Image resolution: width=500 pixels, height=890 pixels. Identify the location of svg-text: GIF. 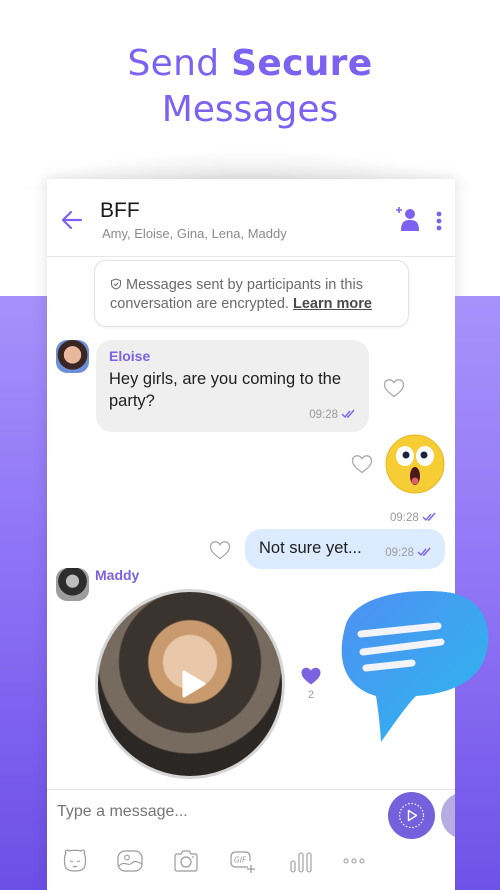
(240, 860).